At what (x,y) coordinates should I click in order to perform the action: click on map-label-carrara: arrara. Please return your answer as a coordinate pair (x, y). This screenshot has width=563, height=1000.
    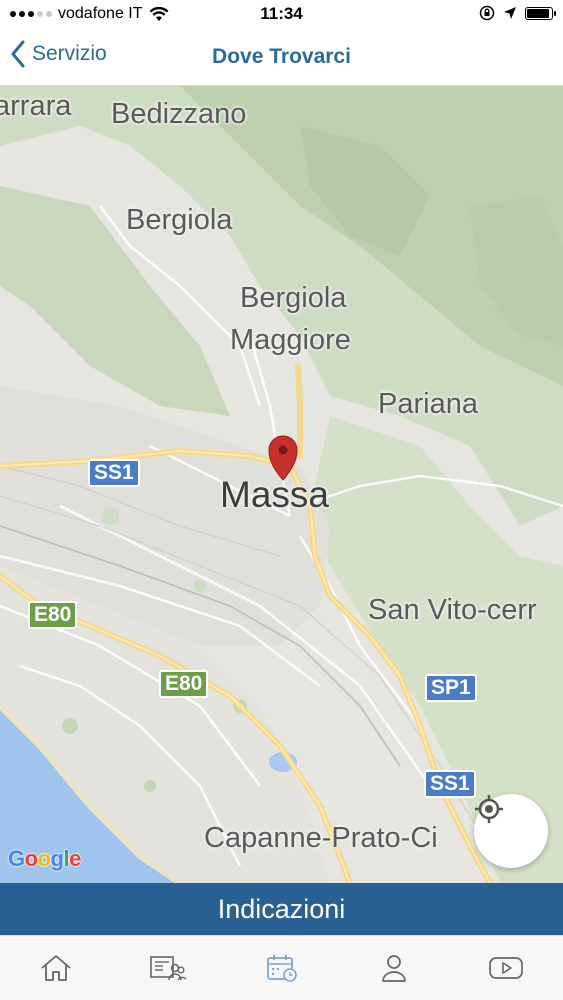
    Looking at the image, I should click on (36, 106).